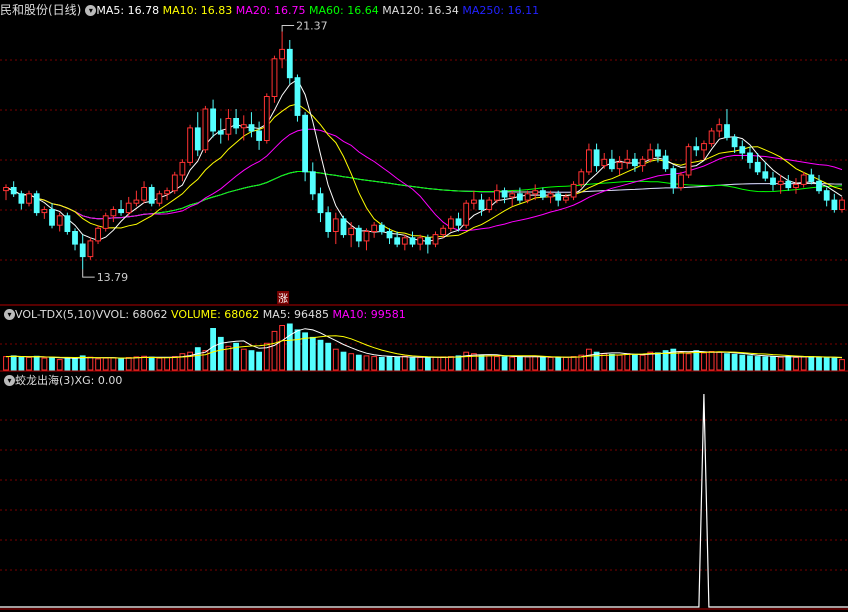 This screenshot has height=612, width=848. I want to click on high-label: 21.37, so click(312, 26).